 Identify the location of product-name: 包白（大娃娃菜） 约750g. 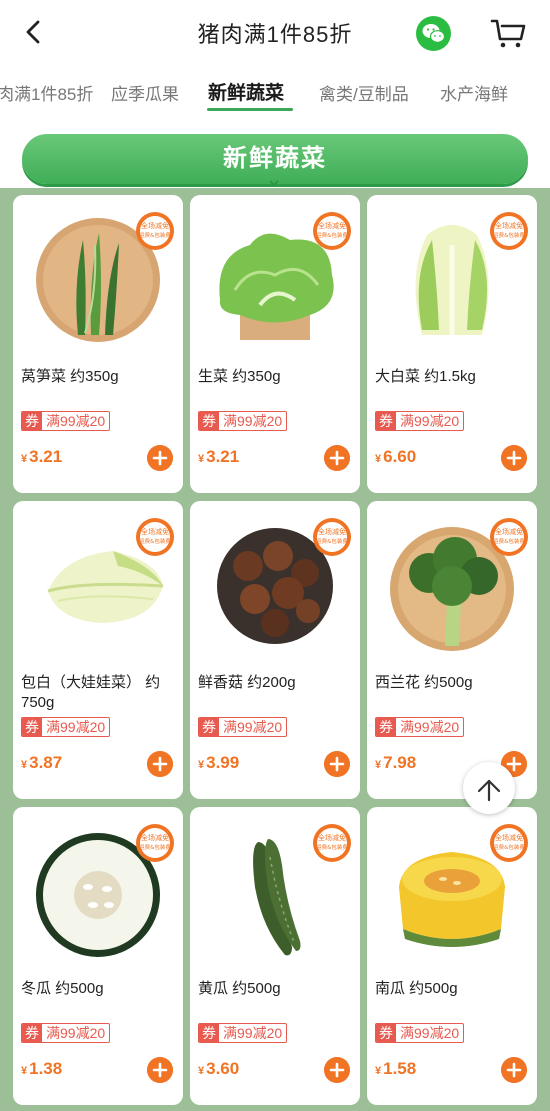
(91, 692).